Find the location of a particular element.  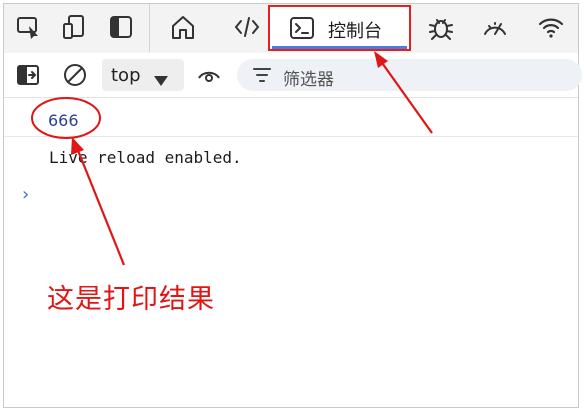

console-terminal-icon is located at coordinates (302, 28).